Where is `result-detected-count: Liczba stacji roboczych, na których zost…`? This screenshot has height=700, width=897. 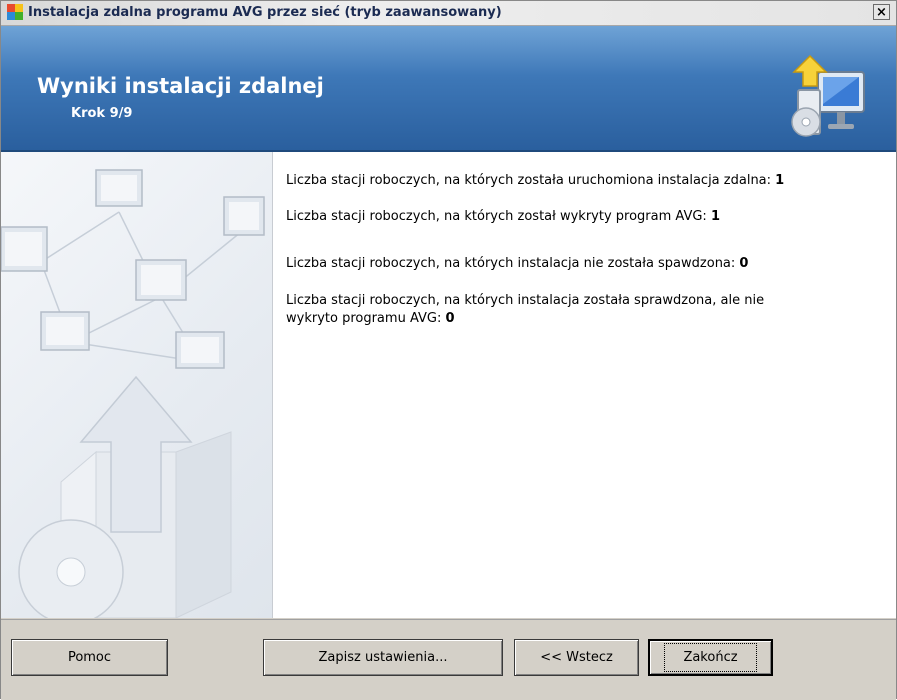 result-detected-count: Liczba stacji roboczych, na których zost… is located at coordinates (503, 217).